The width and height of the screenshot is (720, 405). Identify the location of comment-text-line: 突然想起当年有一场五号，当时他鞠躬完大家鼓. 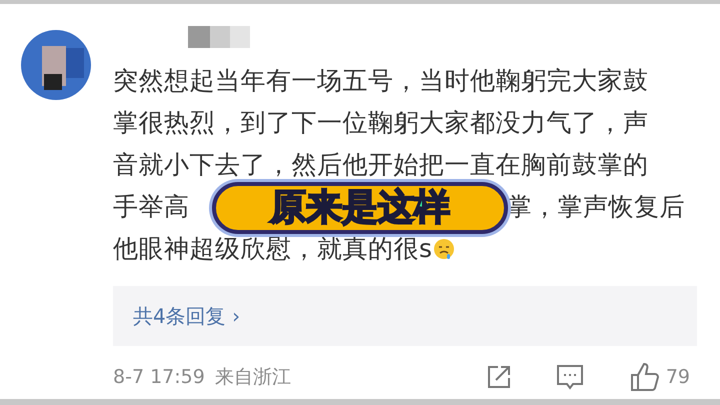
(381, 81).